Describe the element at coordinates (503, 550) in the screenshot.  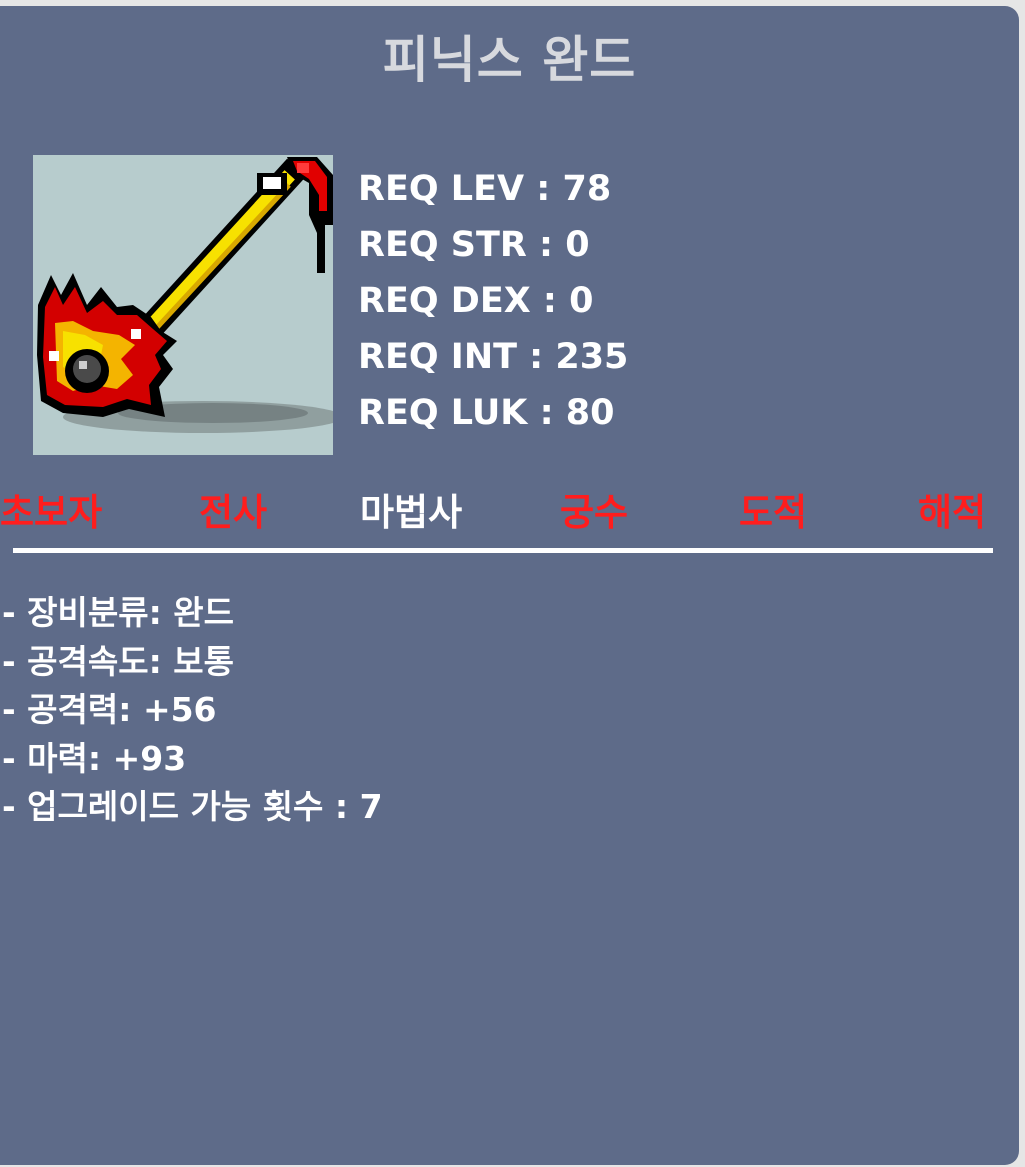
I see `divider` at that location.